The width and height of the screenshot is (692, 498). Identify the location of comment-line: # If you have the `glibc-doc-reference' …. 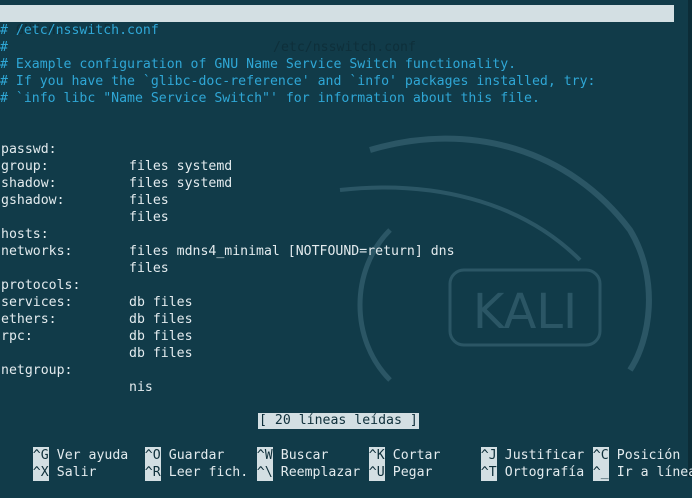
(297, 81).